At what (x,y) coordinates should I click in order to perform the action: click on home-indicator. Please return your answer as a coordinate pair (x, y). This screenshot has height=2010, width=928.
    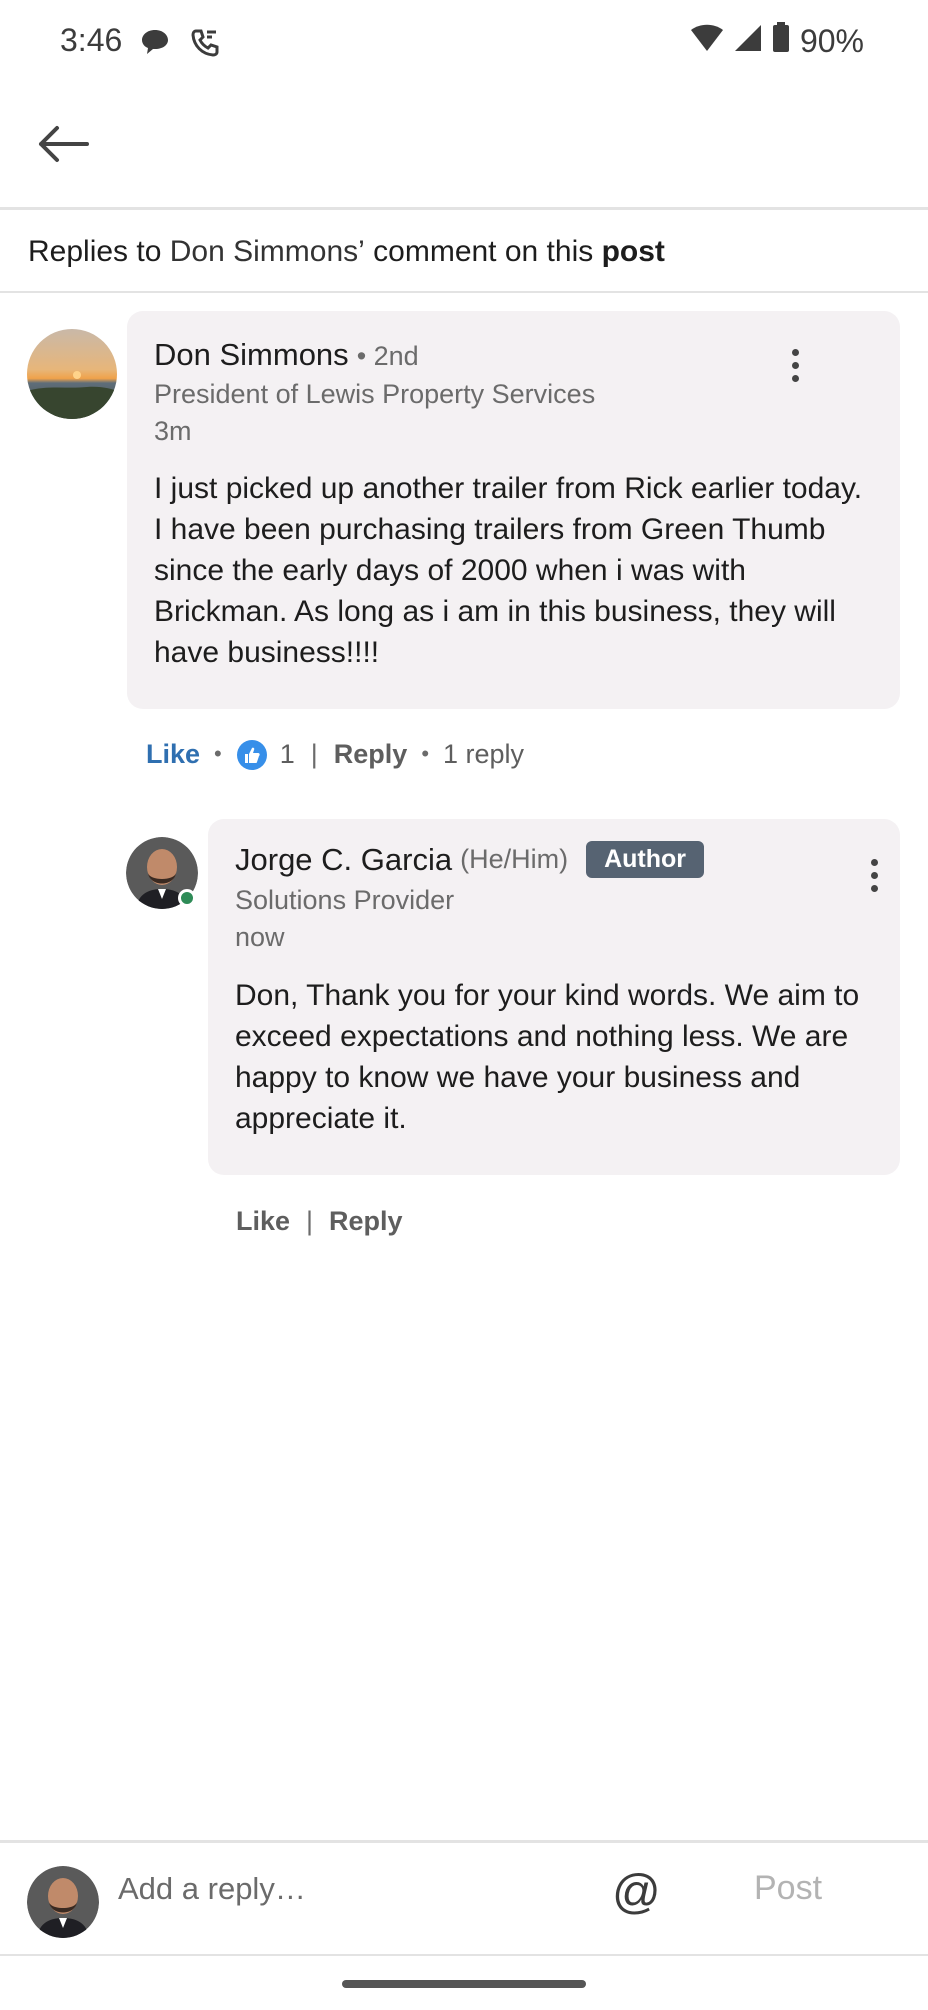
    Looking at the image, I should click on (464, 1984).